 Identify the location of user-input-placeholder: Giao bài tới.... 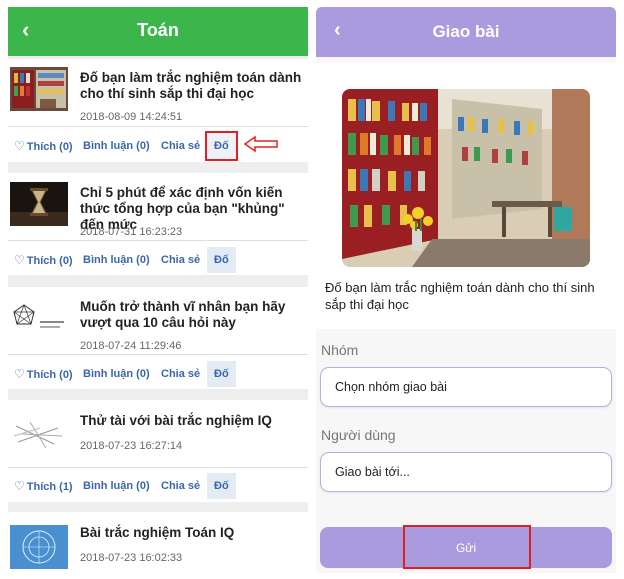
(372, 472).